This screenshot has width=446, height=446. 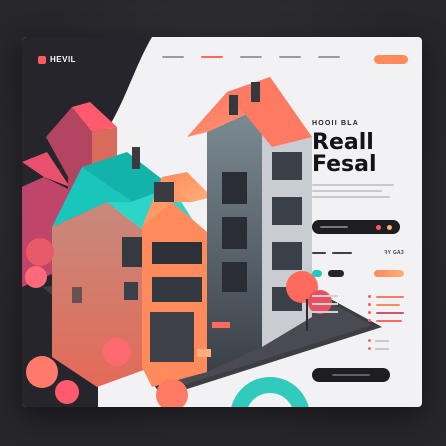 I want to click on brand-logo: HEVIL, so click(x=57, y=59).